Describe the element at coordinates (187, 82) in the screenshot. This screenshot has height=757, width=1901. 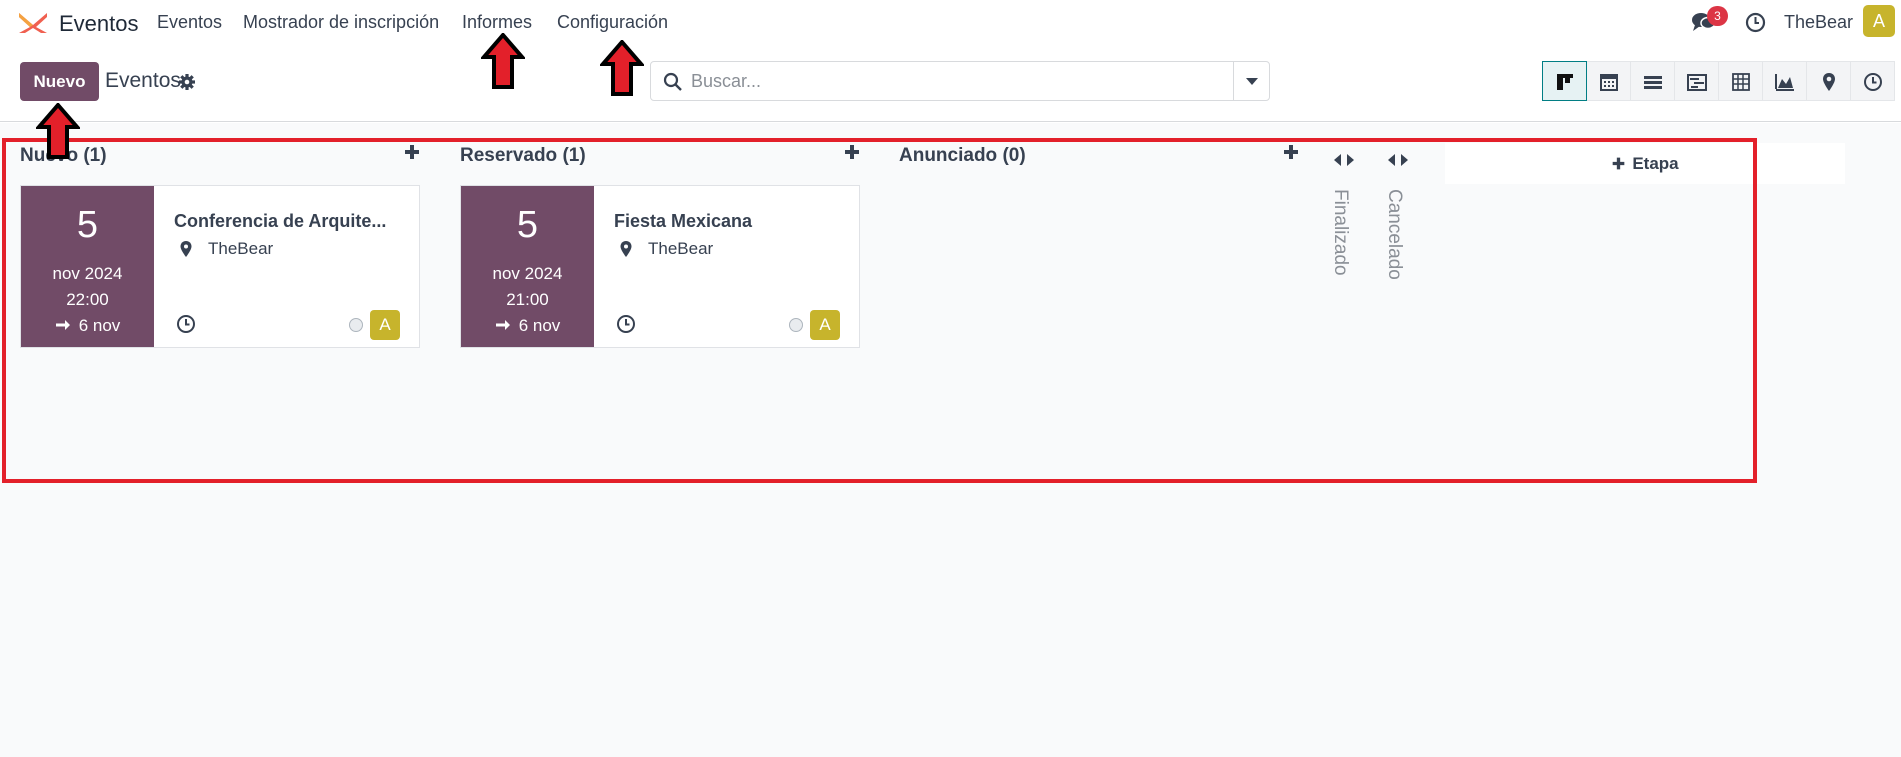
I see `gear-icon` at that location.